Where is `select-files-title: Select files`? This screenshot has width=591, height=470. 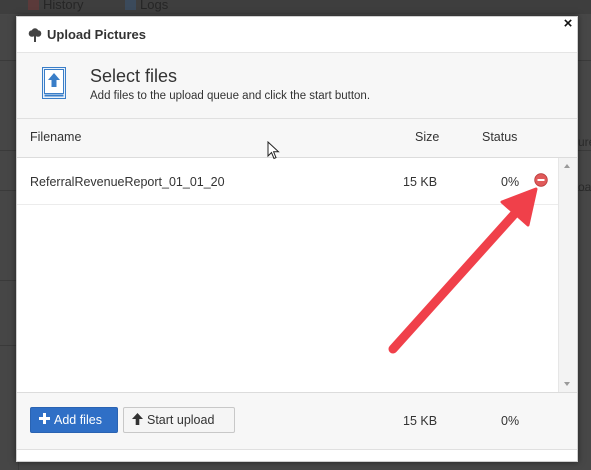 select-files-title: Select files is located at coordinates (134, 76).